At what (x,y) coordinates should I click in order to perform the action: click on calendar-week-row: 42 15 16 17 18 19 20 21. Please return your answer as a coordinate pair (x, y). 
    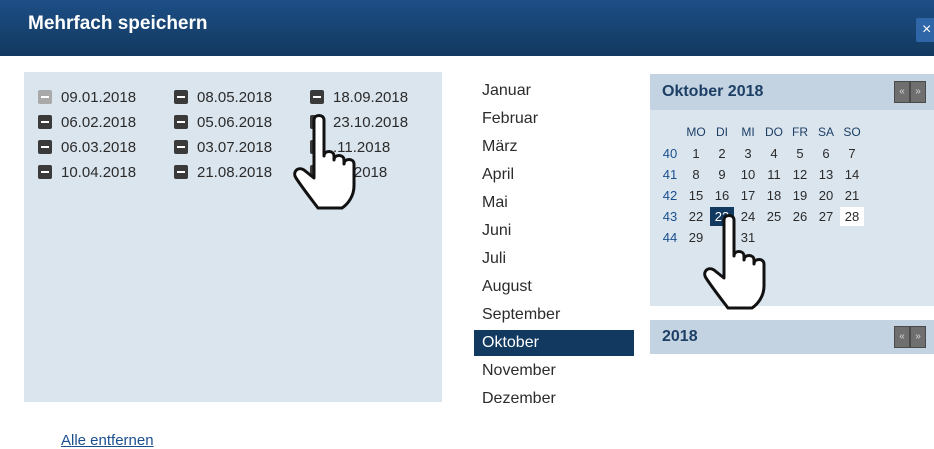
    Looking at the image, I should click on (764, 195).